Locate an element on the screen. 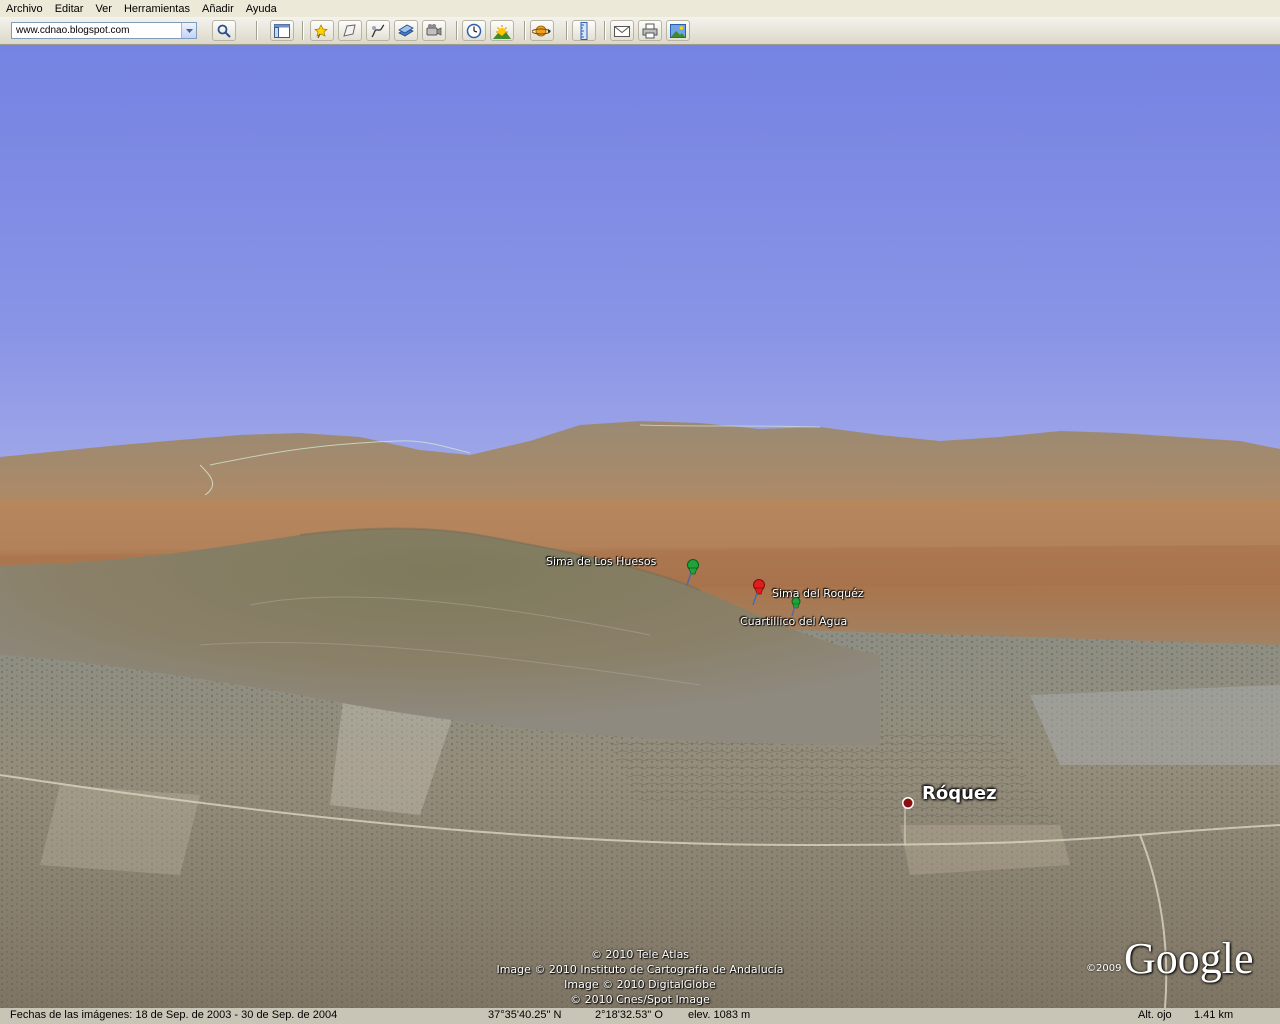 The height and width of the screenshot is (1024, 1280). add-polygon-button is located at coordinates (350, 30).